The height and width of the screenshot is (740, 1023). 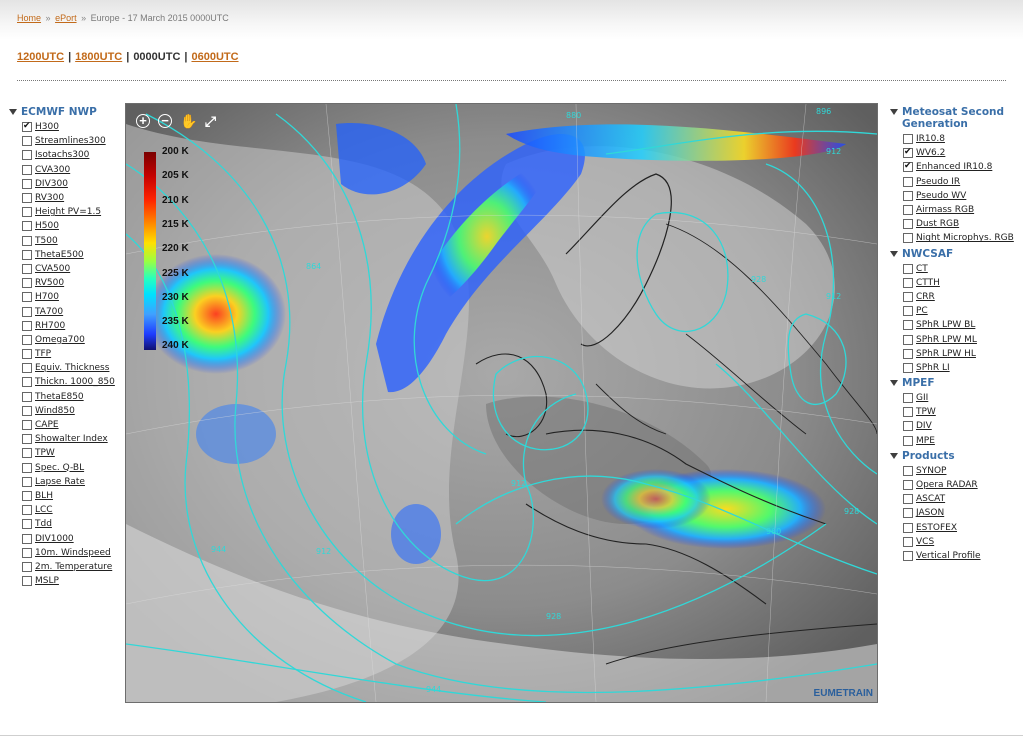 I want to click on layer-label: Lapse Rate, so click(x=60, y=482).